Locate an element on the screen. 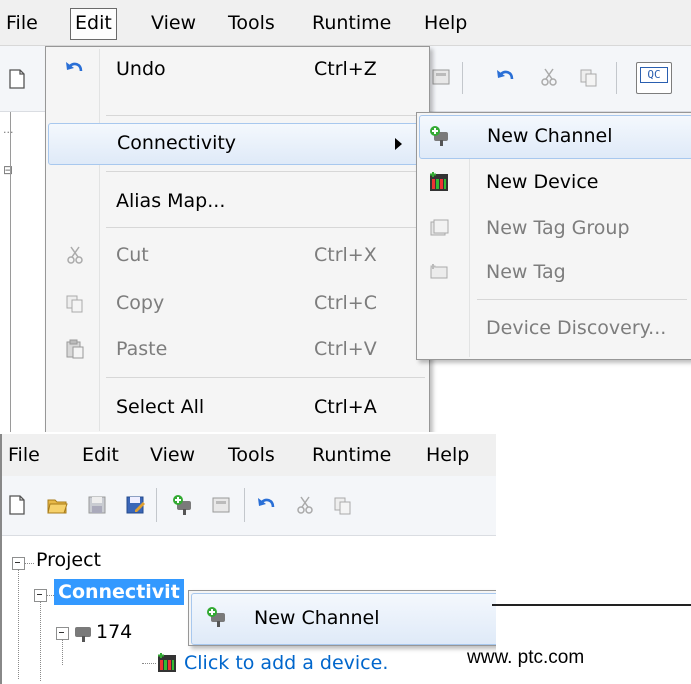 This screenshot has width=691, height=684. menu-item-shortcut: Ctrl+C is located at coordinates (345, 303).